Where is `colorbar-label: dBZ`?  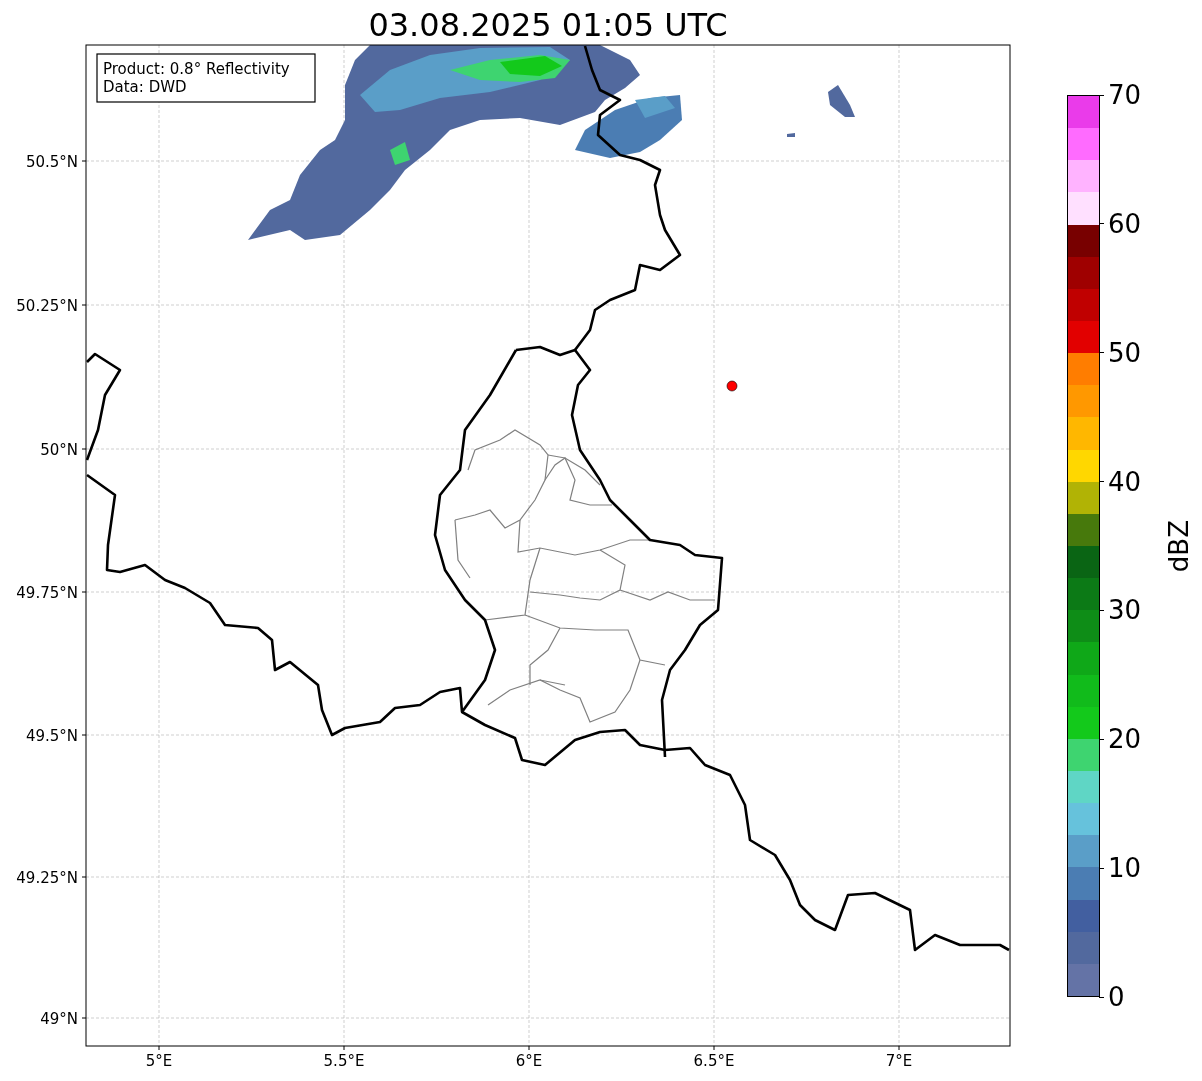
colorbar-label: dBZ is located at coordinates (1179, 546).